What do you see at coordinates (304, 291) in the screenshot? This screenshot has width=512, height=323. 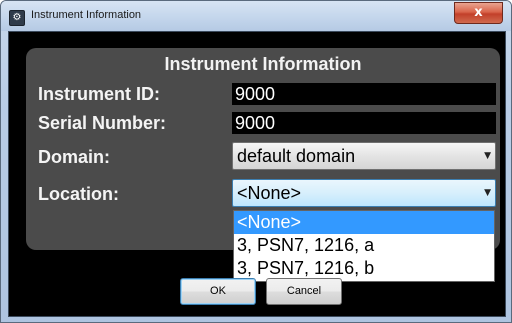 I see `cancel-button: Cancel` at bounding box center [304, 291].